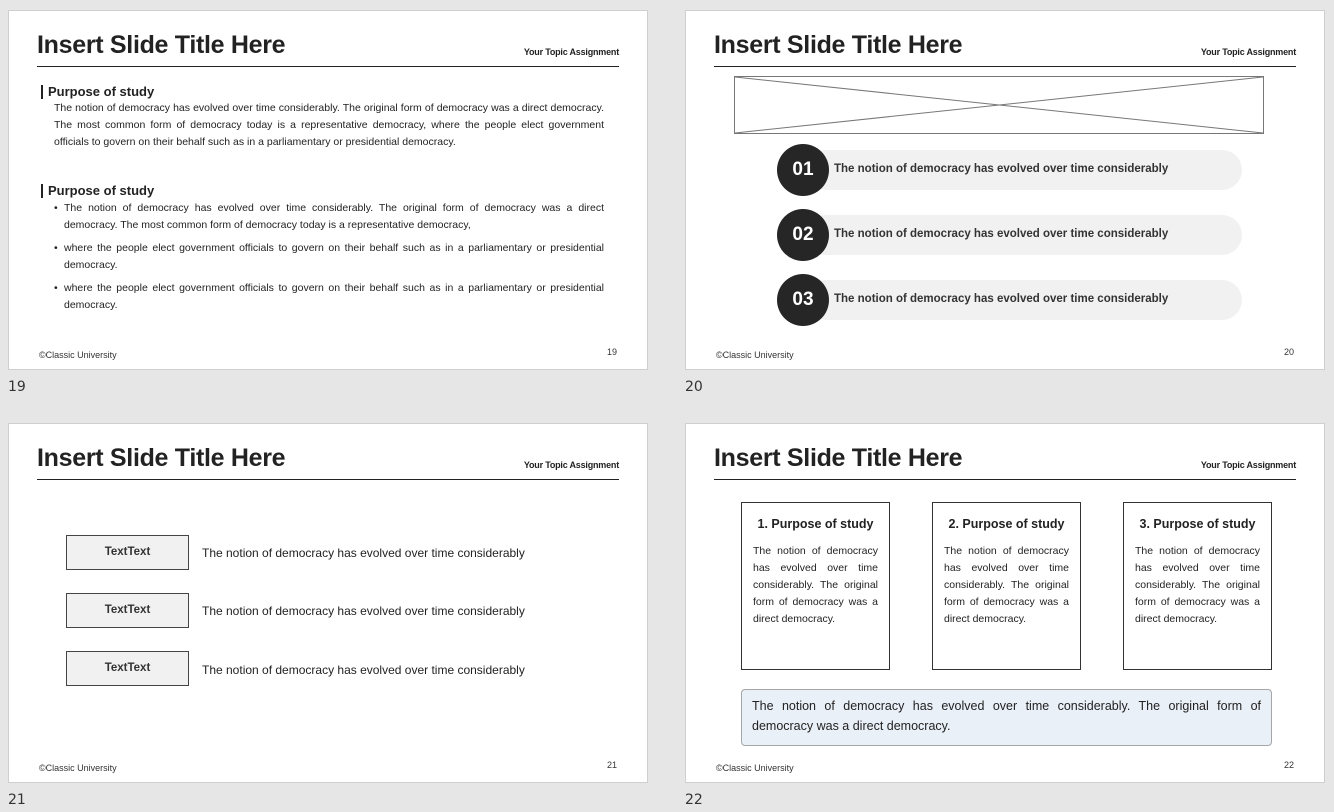 The image size is (1334, 812). I want to click on slide-thumbnail-number: 20, so click(694, 387).